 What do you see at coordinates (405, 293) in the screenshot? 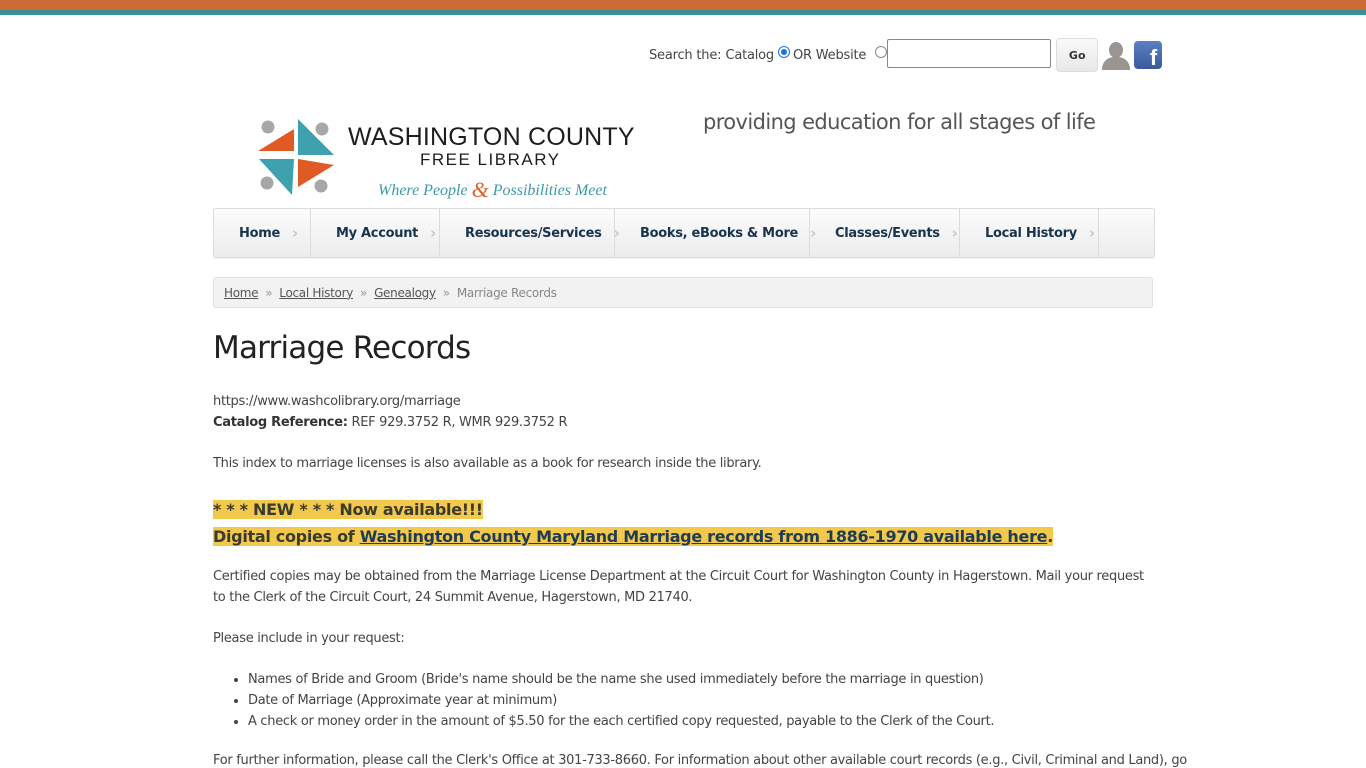
I see `breadcrumb-genealogy: Genealogy` at bounding box center [405, 293].